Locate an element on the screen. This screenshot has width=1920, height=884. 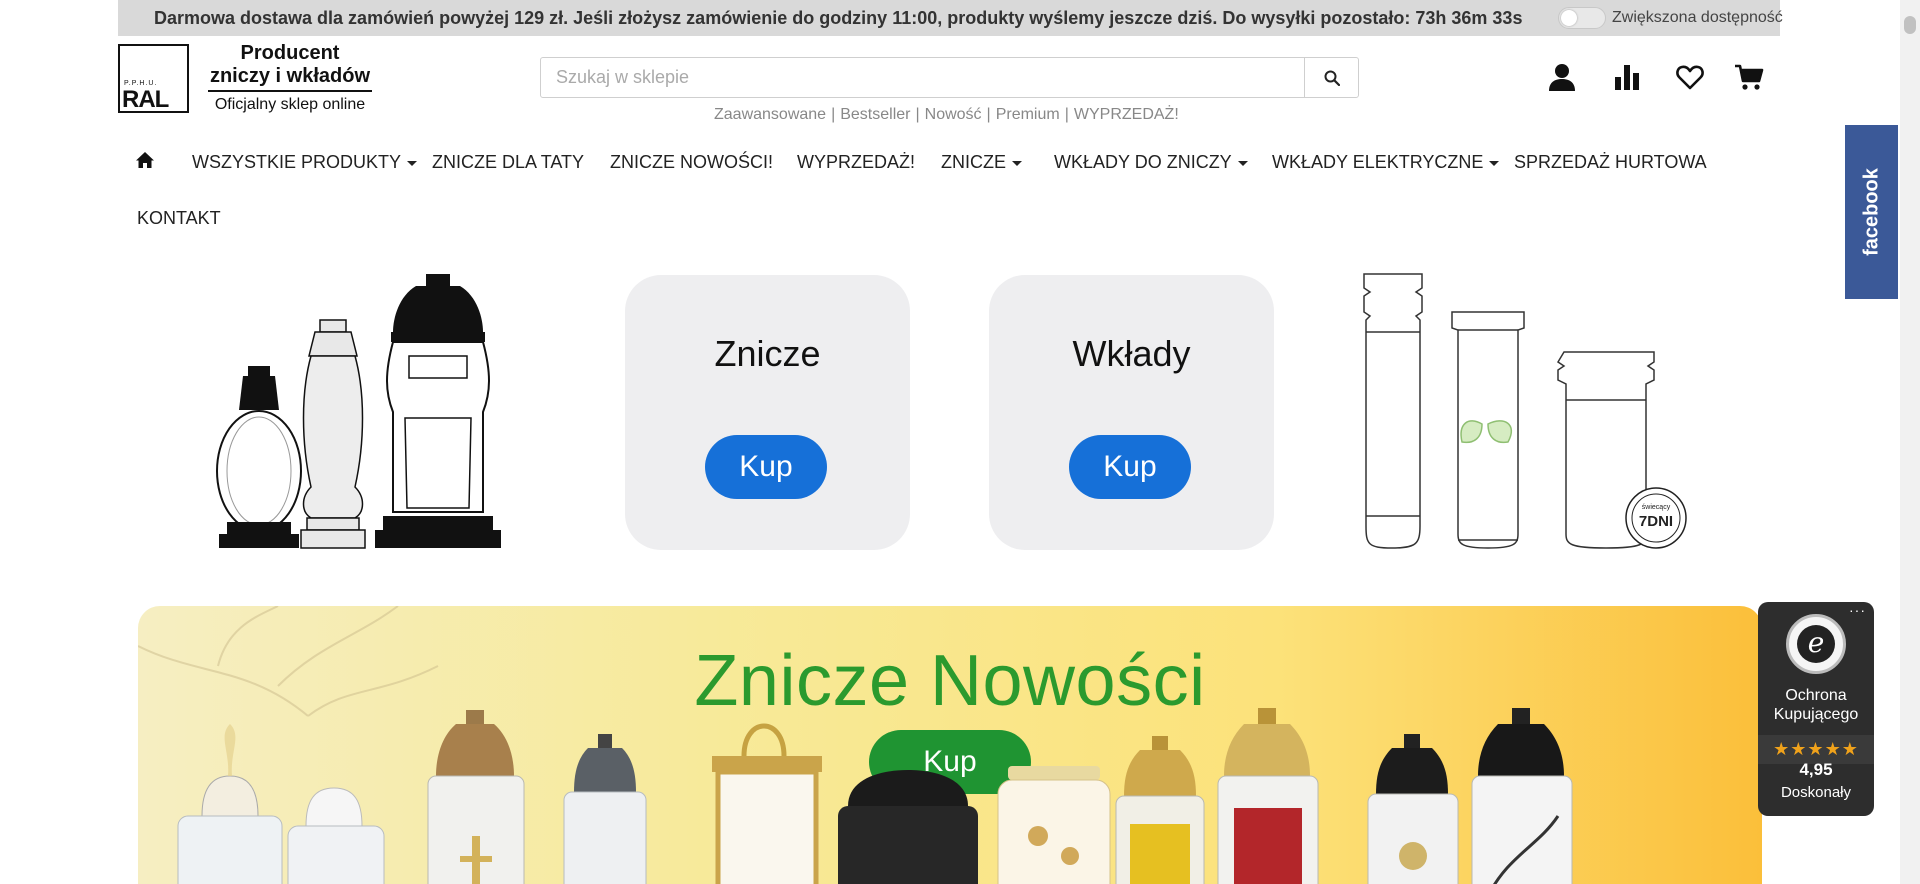
category-title: Wkłady is located at coordinates (1131, 353).